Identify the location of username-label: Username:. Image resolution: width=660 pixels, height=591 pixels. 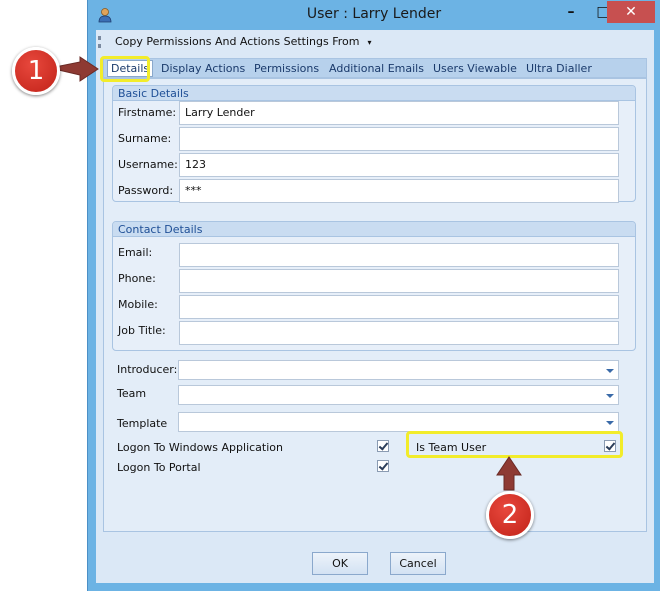
(148, 164).